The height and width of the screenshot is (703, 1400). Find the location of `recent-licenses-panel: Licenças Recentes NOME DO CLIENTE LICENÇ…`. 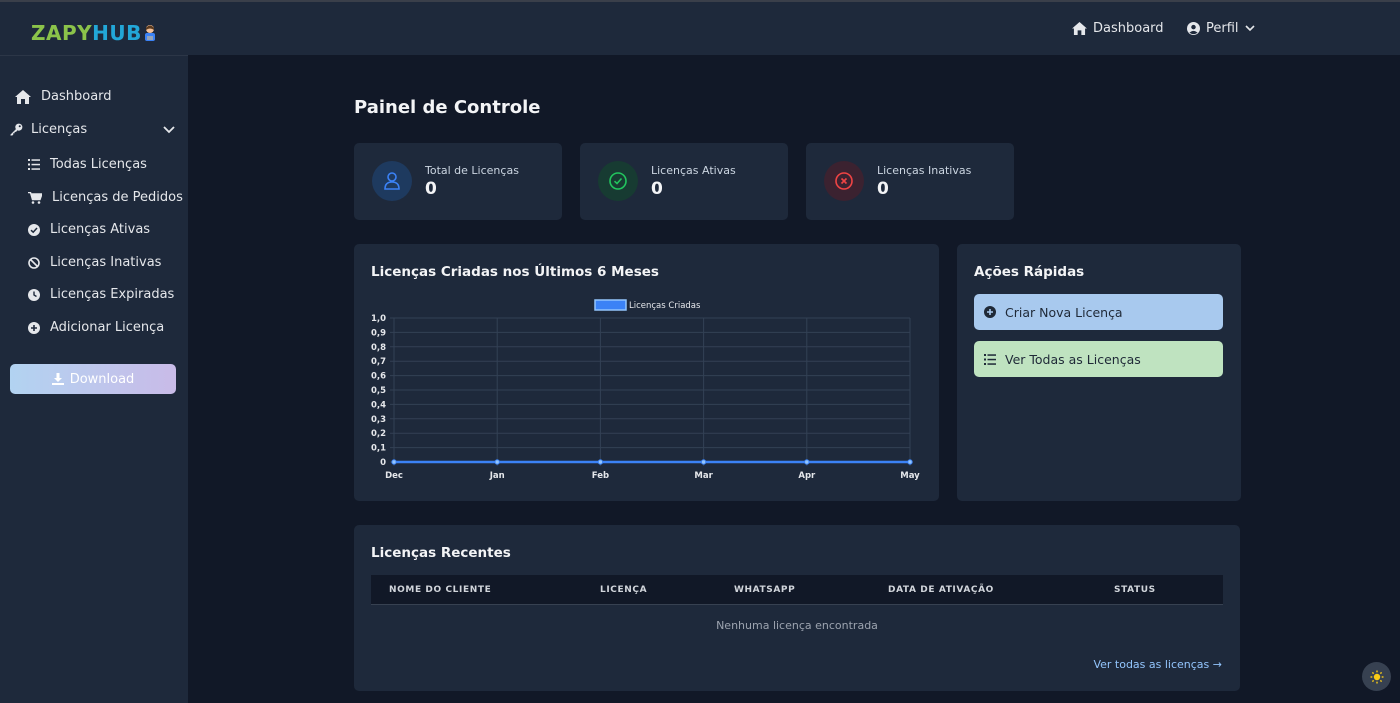

recent-licenses-panel: Licenças Recentes NOME DO CLIENTE LICENÇ… is located at coordinates (797, 608).